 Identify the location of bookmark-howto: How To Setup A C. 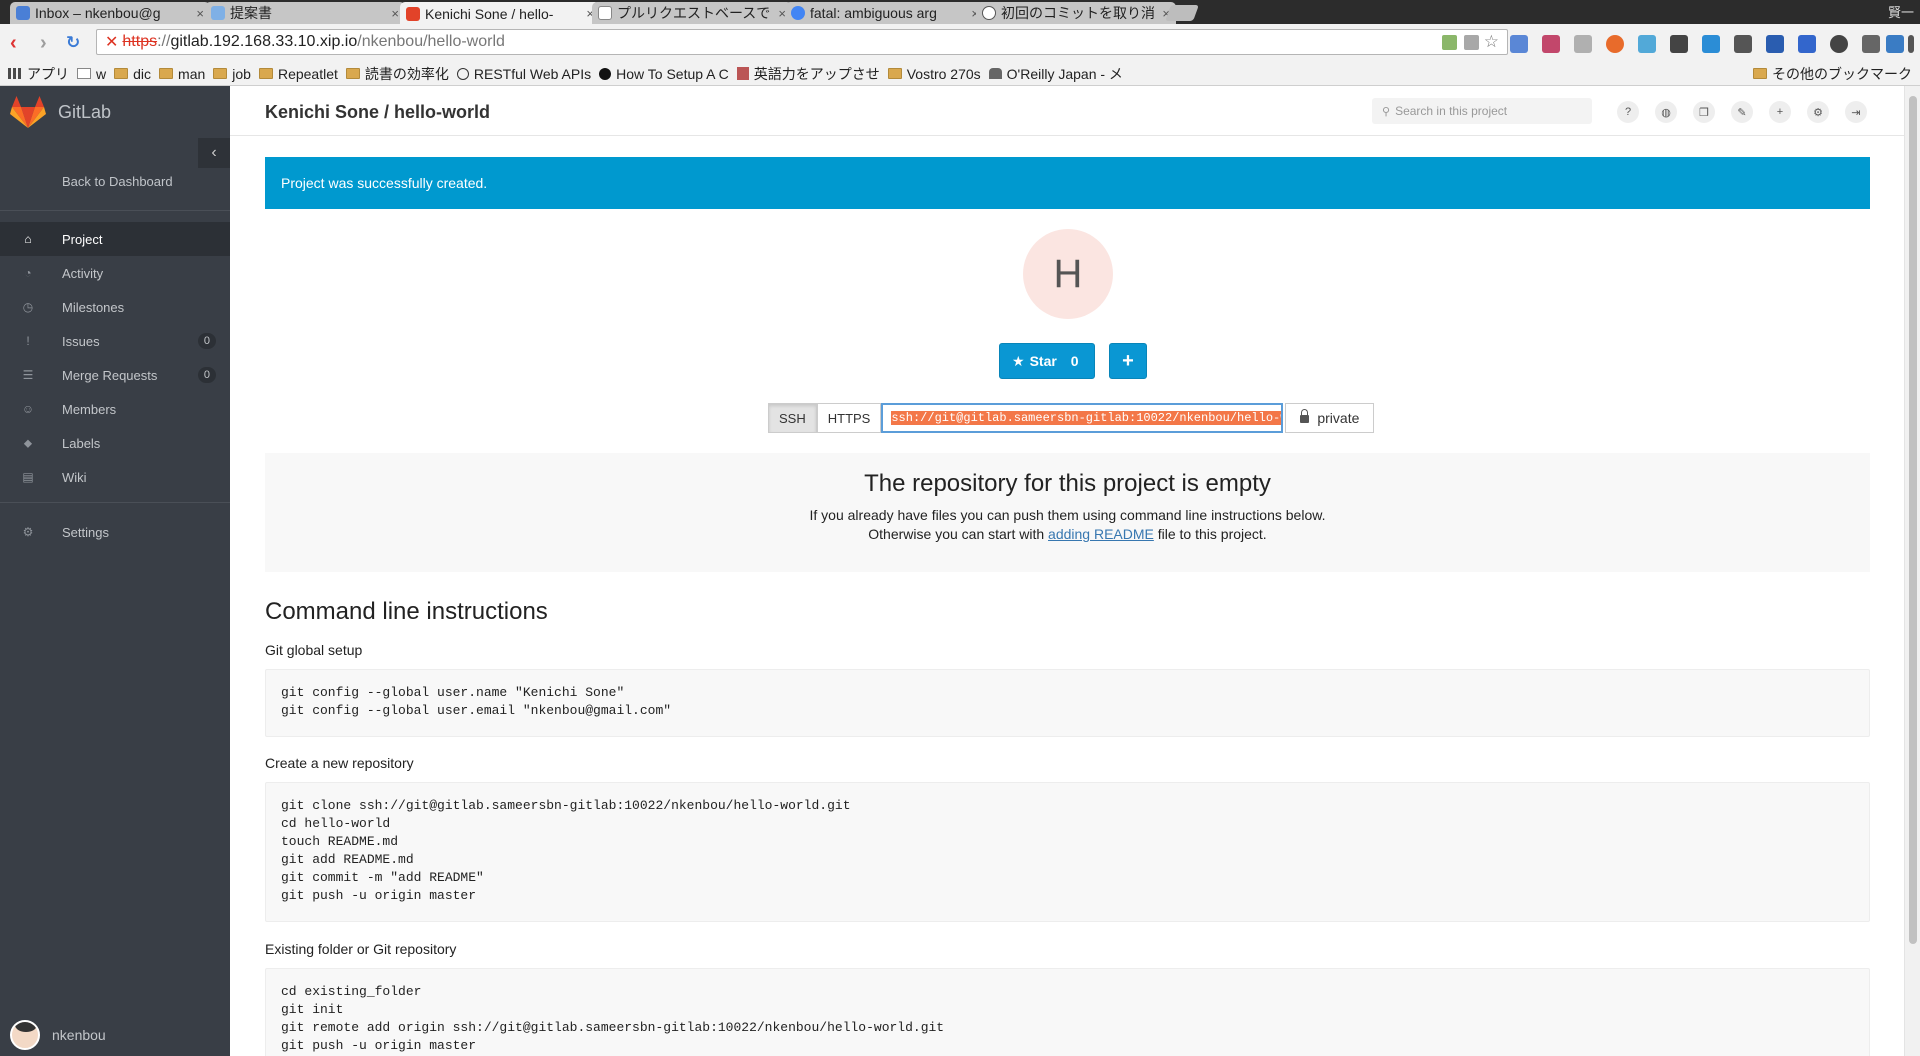
(664, 74).